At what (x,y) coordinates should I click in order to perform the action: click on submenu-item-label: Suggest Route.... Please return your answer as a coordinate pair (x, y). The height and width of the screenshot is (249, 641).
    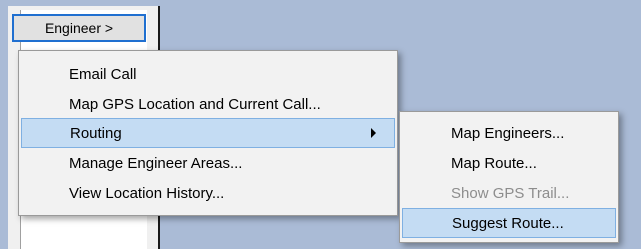
    Looking at the image, I should click on (508, 223).